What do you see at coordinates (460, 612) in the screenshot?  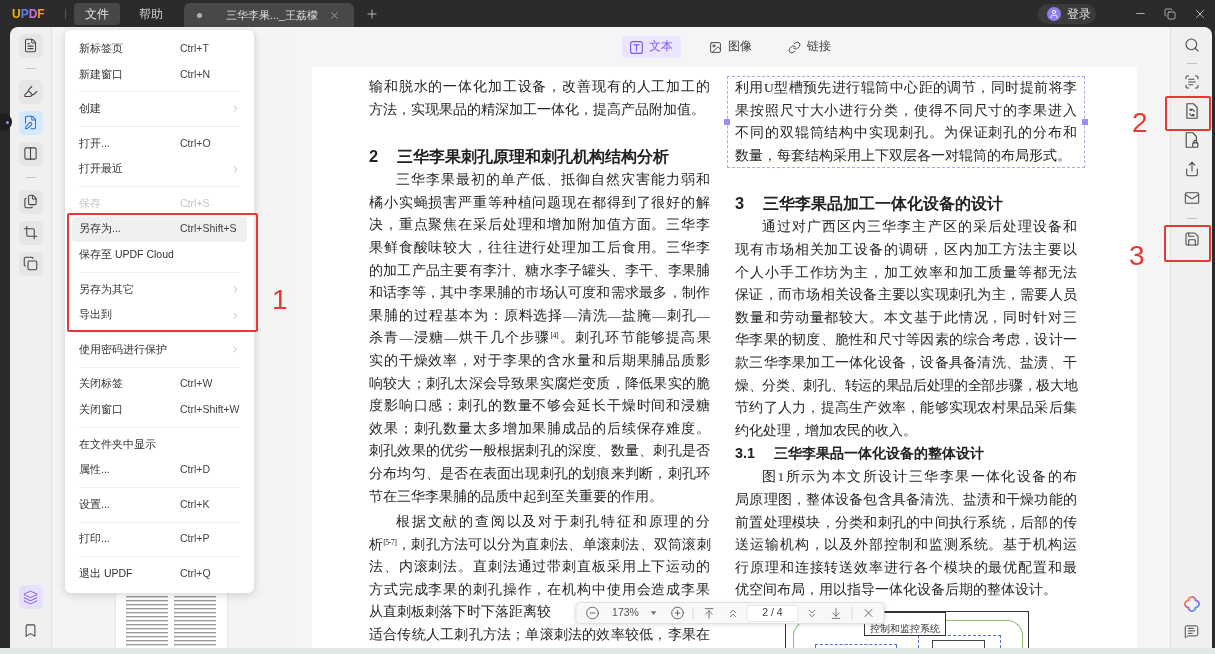 I see `paragraph: 从直刺板刺落下时下落距离较` at bounding box center [460, 612].